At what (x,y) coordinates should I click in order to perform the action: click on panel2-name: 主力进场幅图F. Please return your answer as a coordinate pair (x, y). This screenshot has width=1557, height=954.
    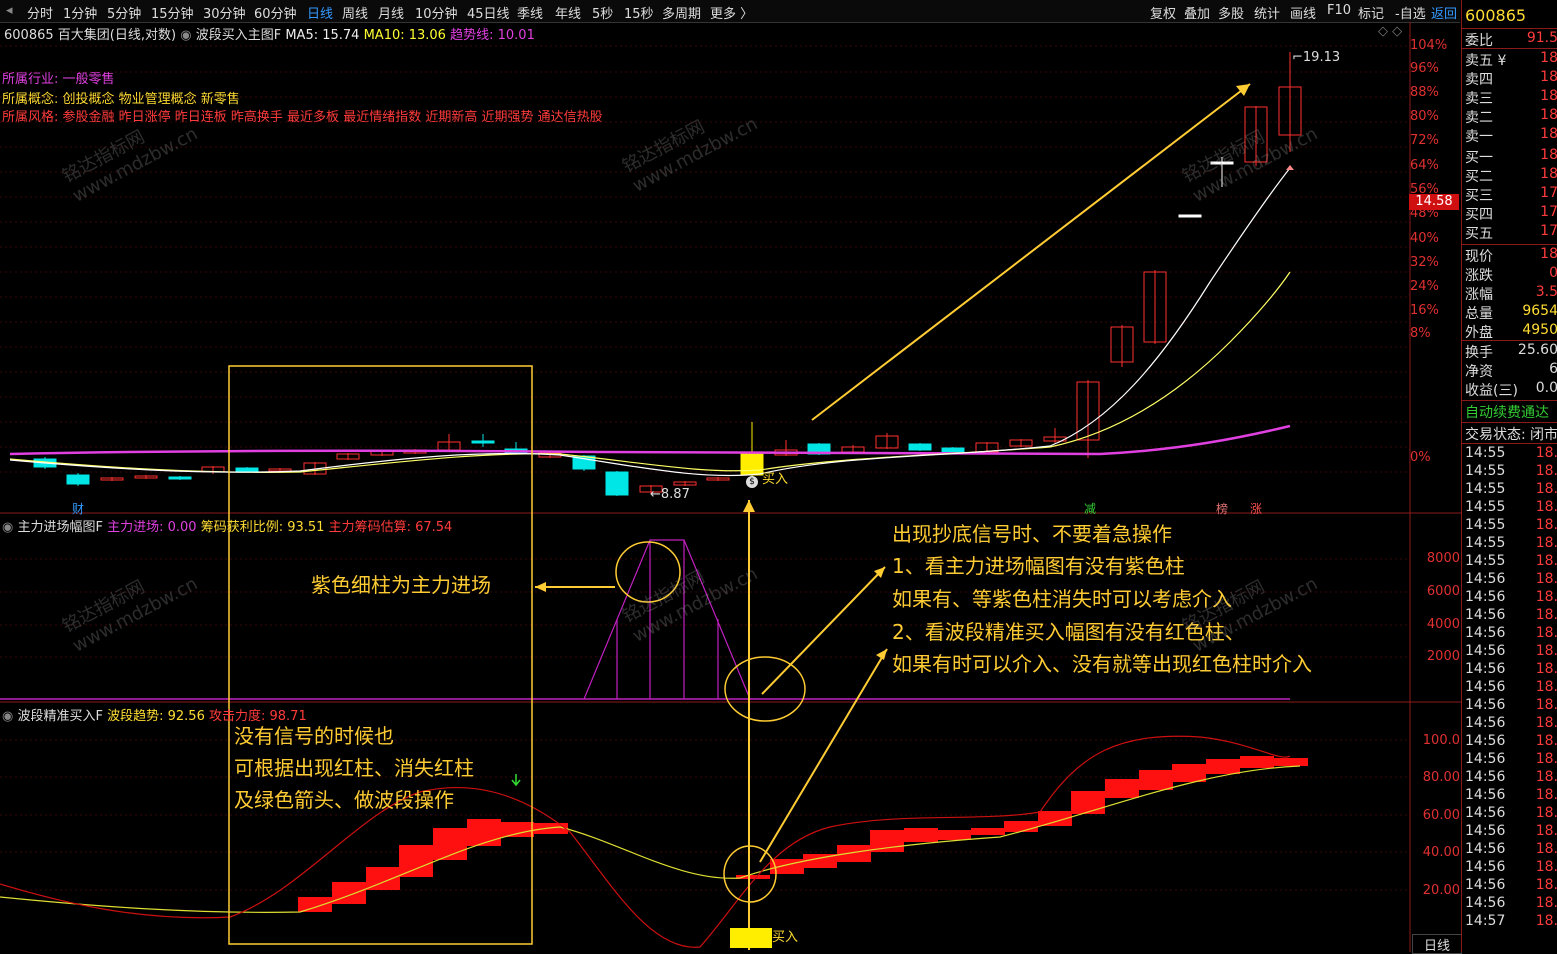
    Looking at the image, I should click on (59, 527).